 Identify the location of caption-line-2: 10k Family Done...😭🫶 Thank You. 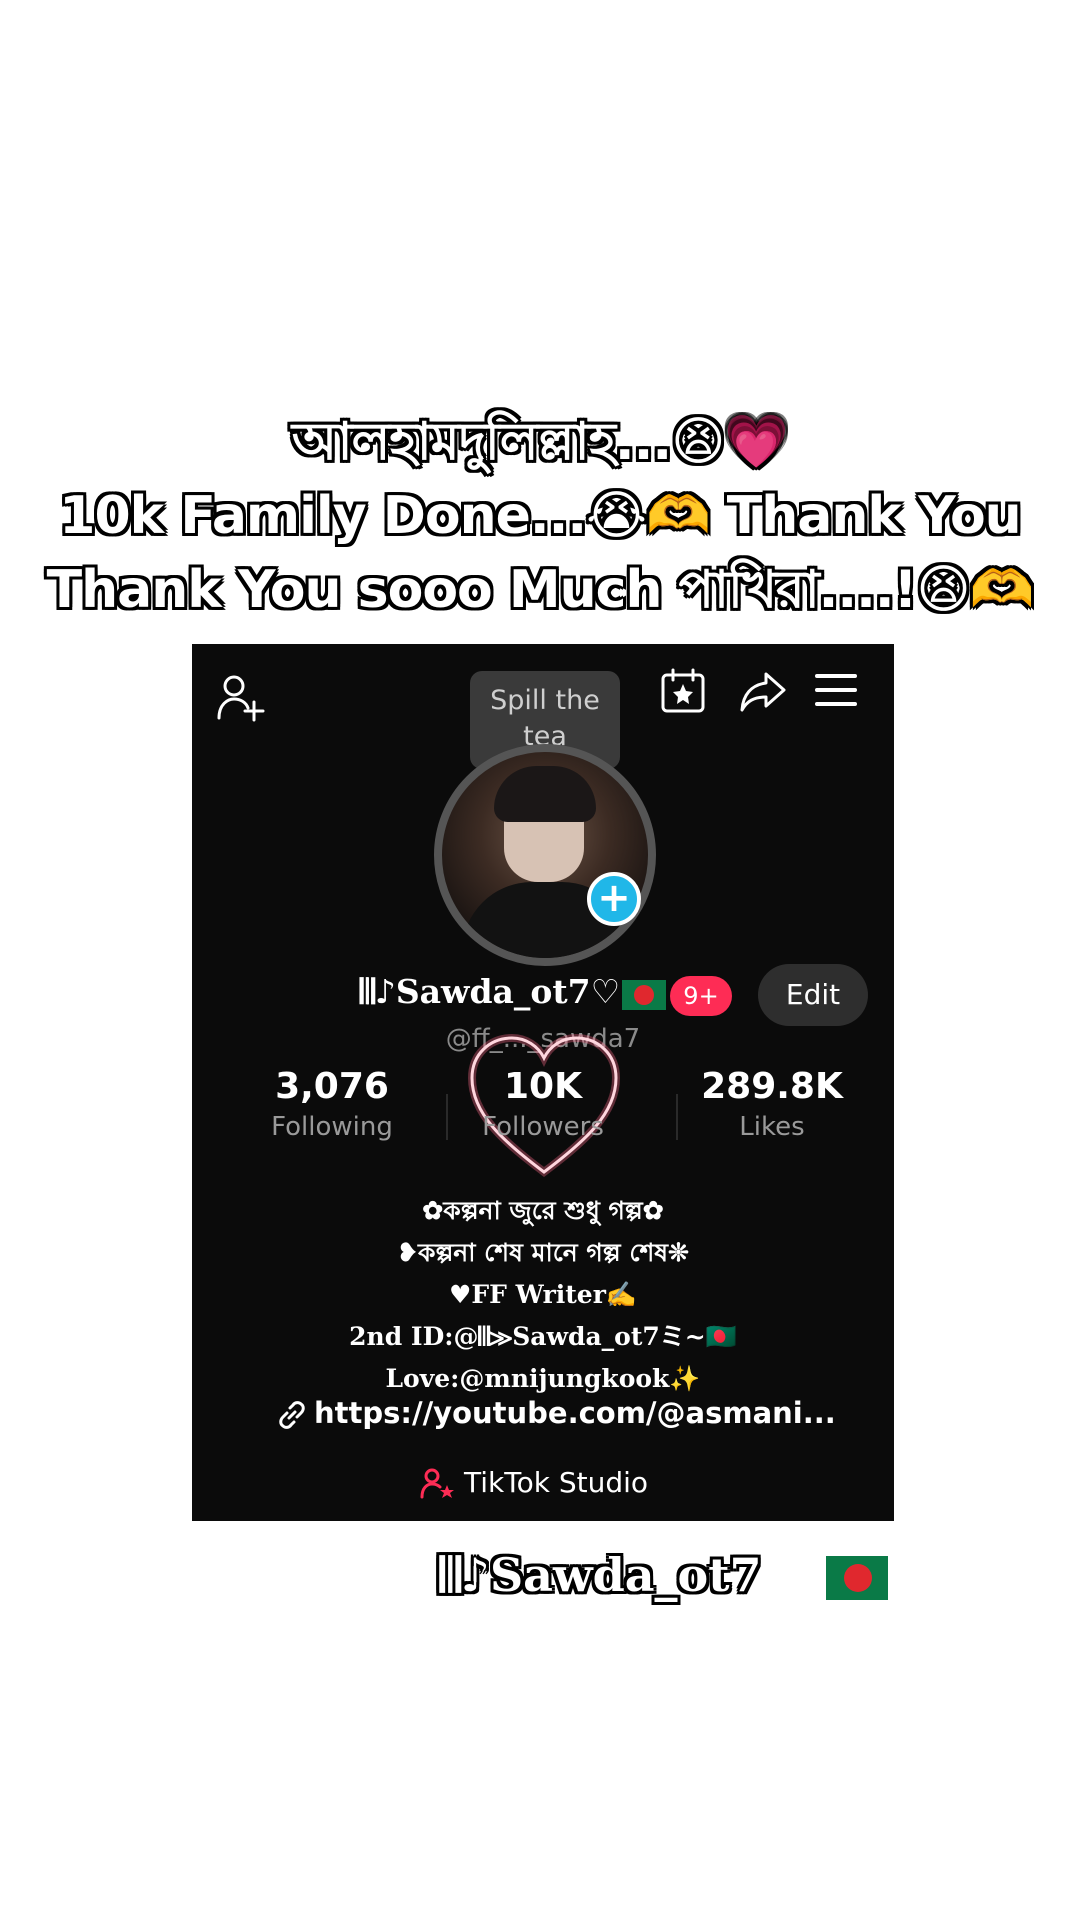
(540, 516).